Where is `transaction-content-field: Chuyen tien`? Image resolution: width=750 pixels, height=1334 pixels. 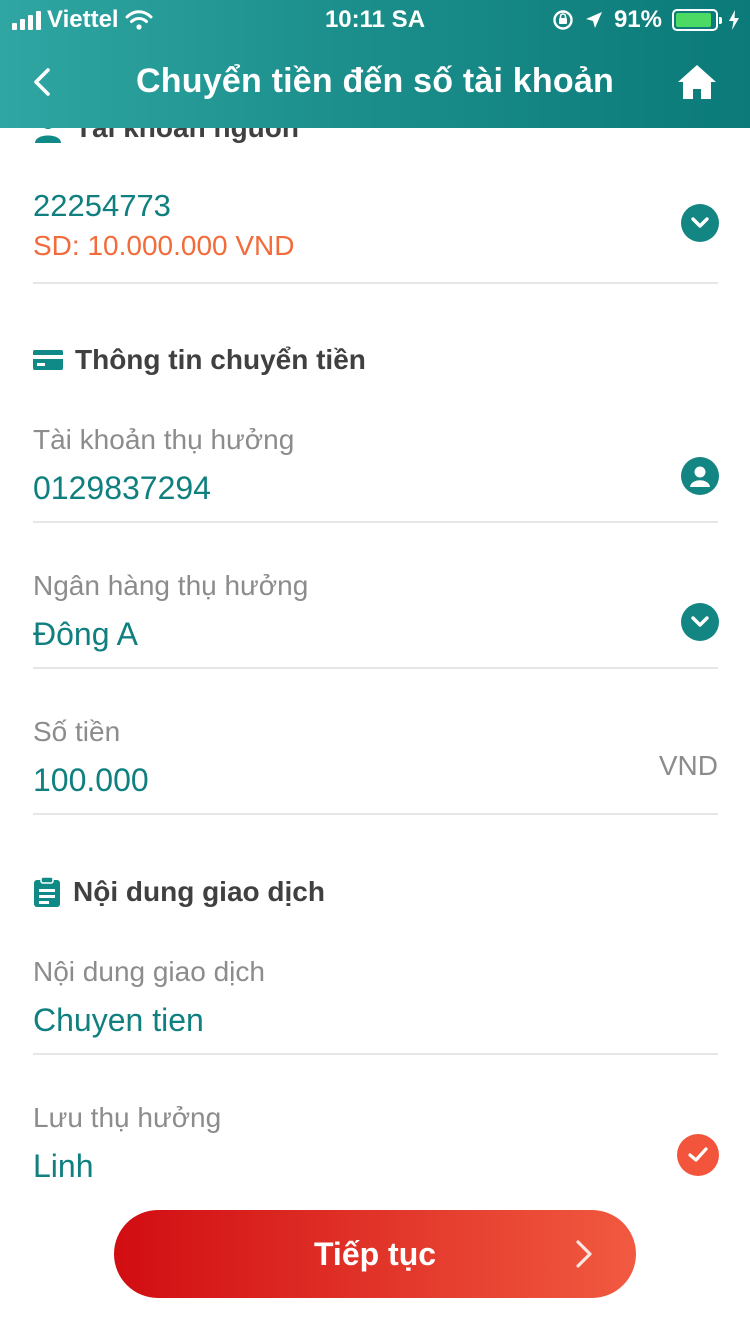
transaction-content-field: Chuyen tien is located at coordinates (118, 1020).